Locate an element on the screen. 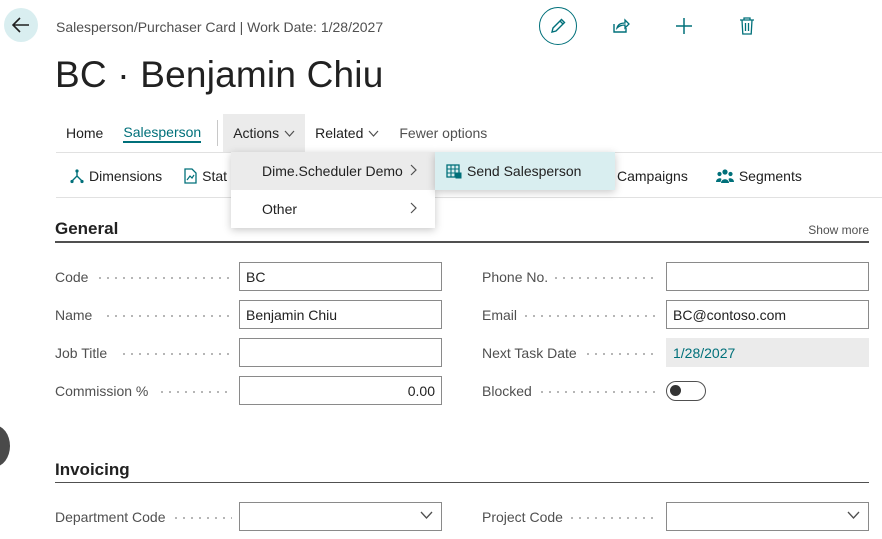 The height and width of the screenshot is (539, 882). page-title: BC · Benjamin Chiu is located at coordinates (219, 74).